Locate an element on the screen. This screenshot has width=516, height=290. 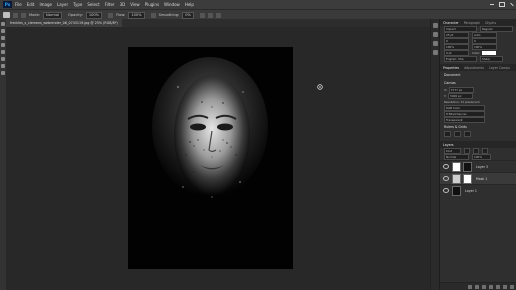
photoshop-logo-icon: Ps is located at coordinates (7, 4).